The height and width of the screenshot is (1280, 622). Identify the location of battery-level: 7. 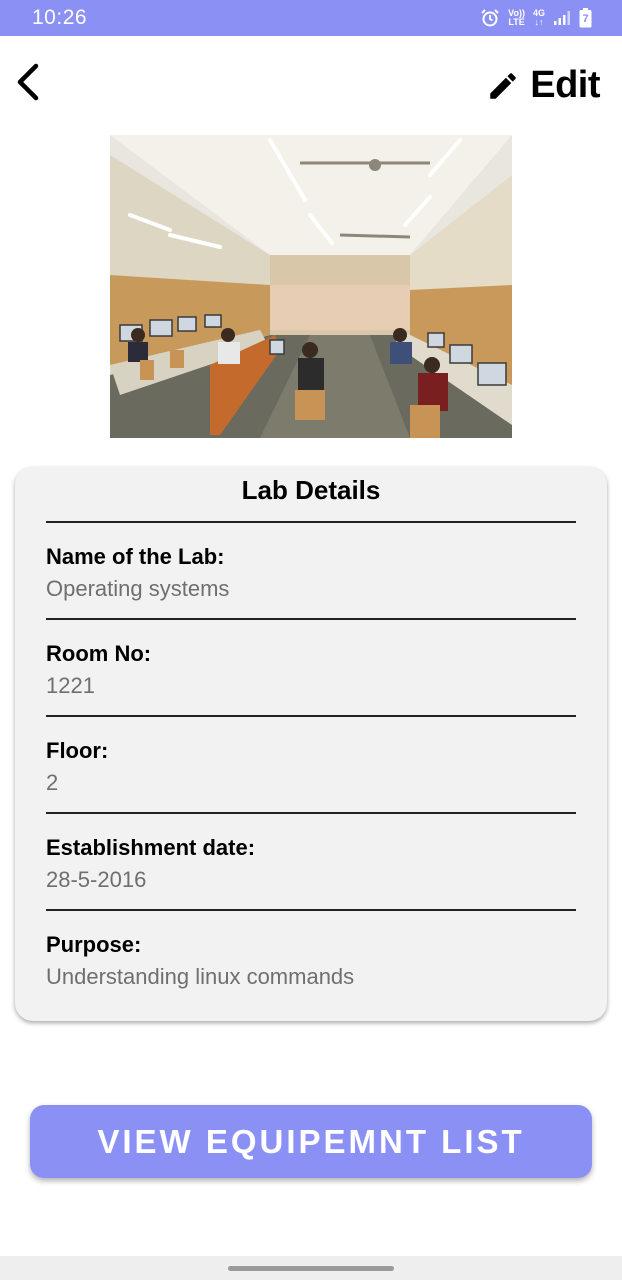
(585, 19).